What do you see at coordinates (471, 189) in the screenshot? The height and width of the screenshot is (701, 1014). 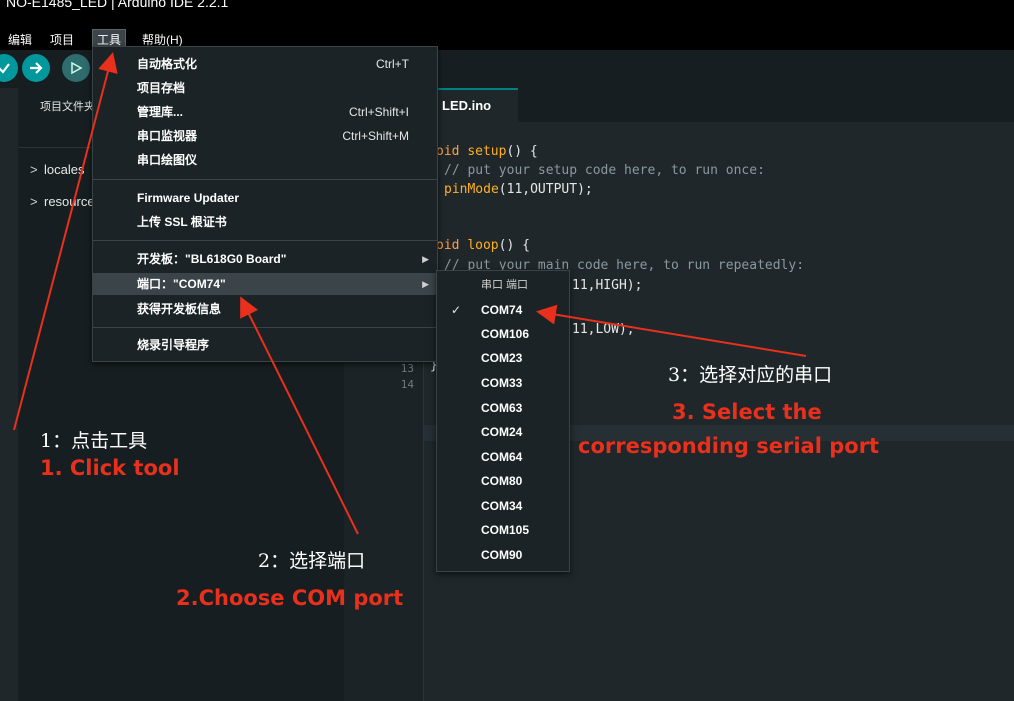 I see `code-function: pinMode` at bounding box center [471, 189].